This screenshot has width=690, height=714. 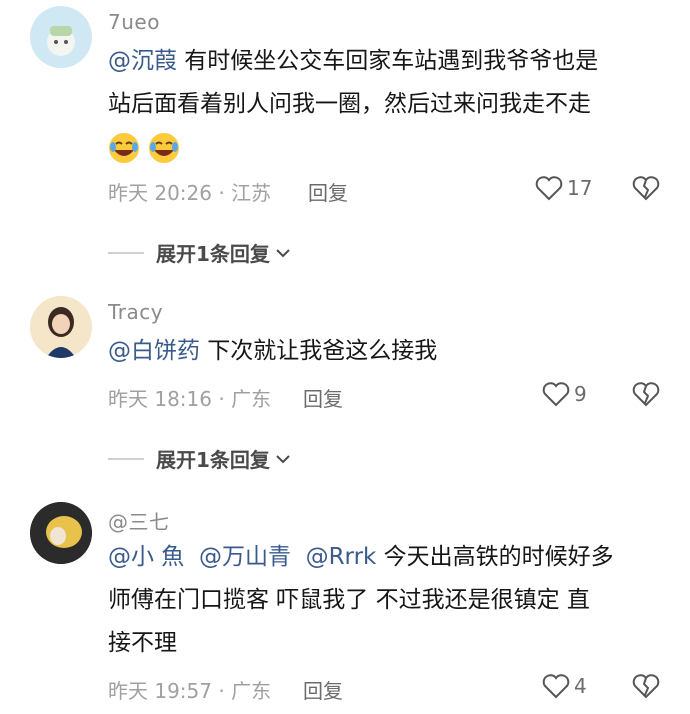 What do you see at coordinates (190, 691) in the screenshot?
I see `comment-meta: 昨天 19:57 · 广东` at bounding box center [190, 691].